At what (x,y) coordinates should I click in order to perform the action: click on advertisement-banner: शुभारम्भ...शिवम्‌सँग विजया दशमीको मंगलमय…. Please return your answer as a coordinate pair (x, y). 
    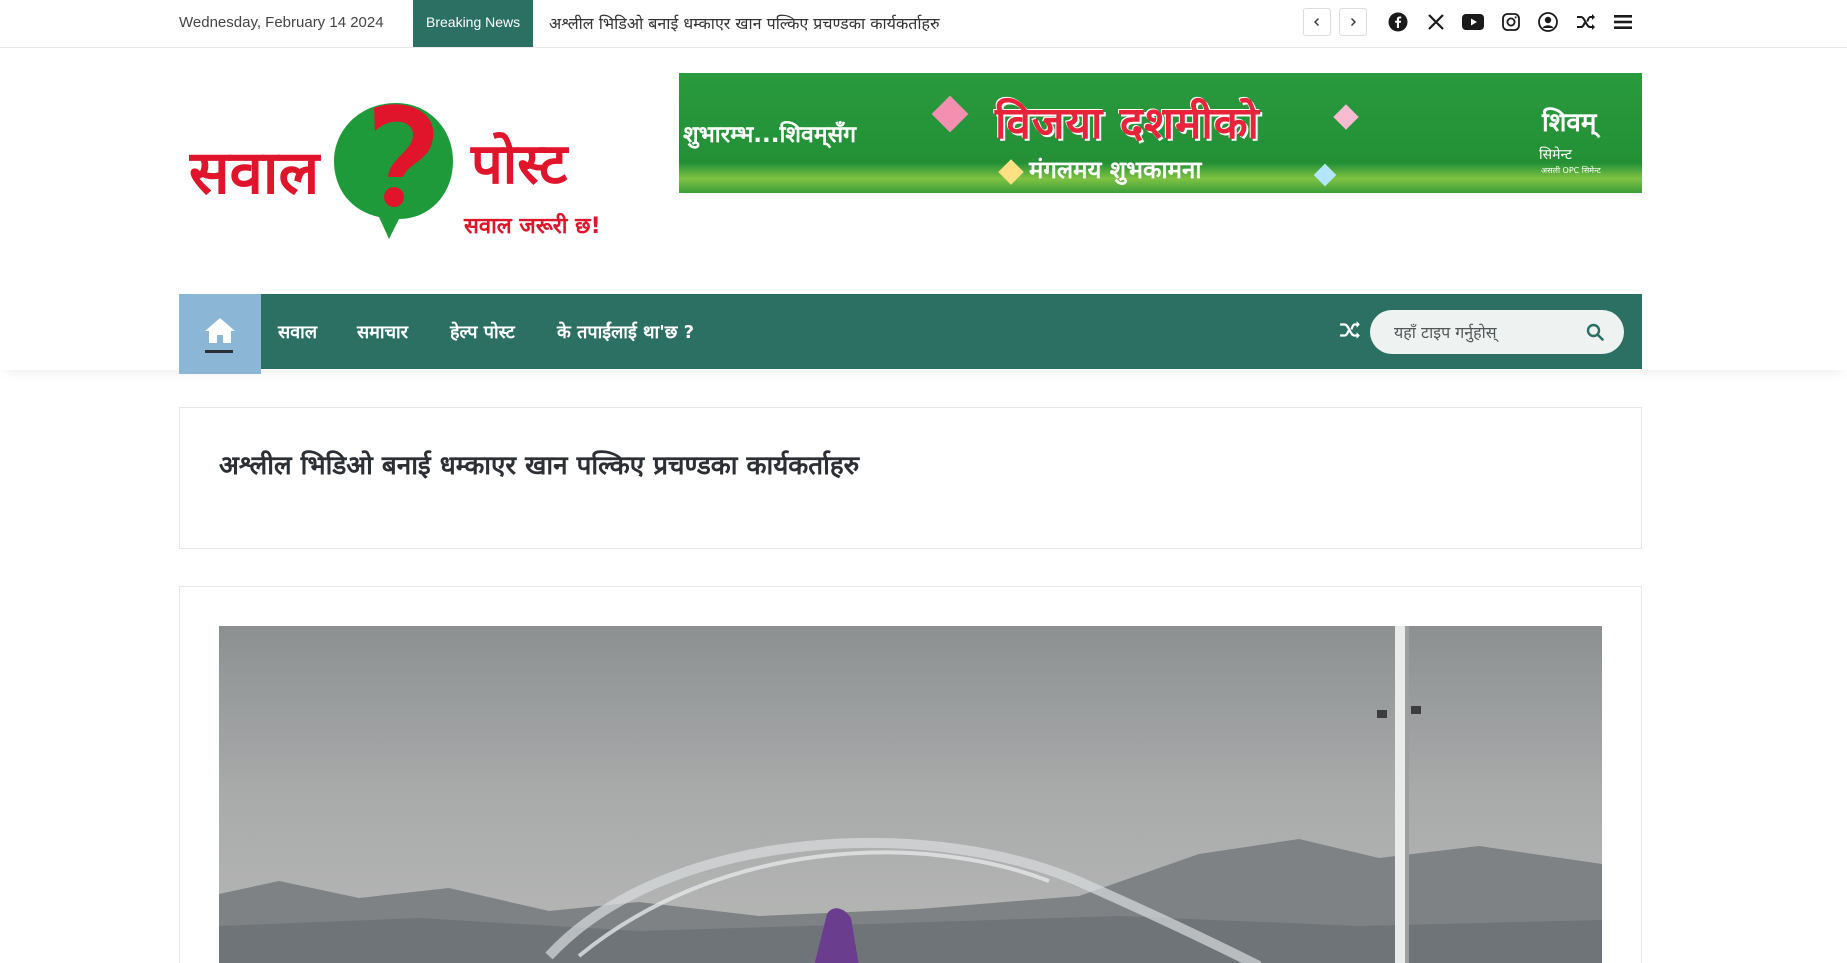
    Looking at the image, I should click on (1160, 133).